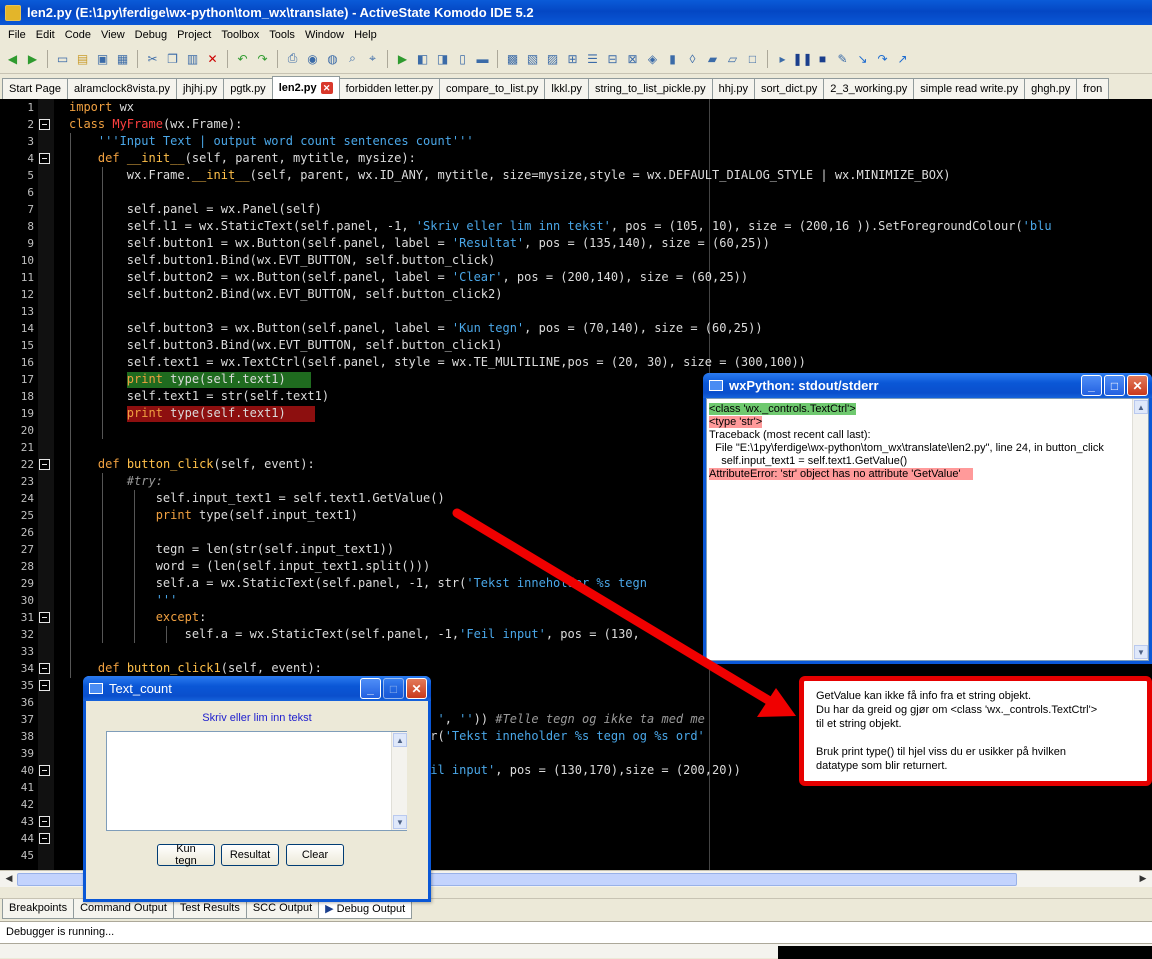  What do you see at coordinates (612, 58) in the screenshot?
I see `tag-icon: ⊟` at bounding box center [612, 58].